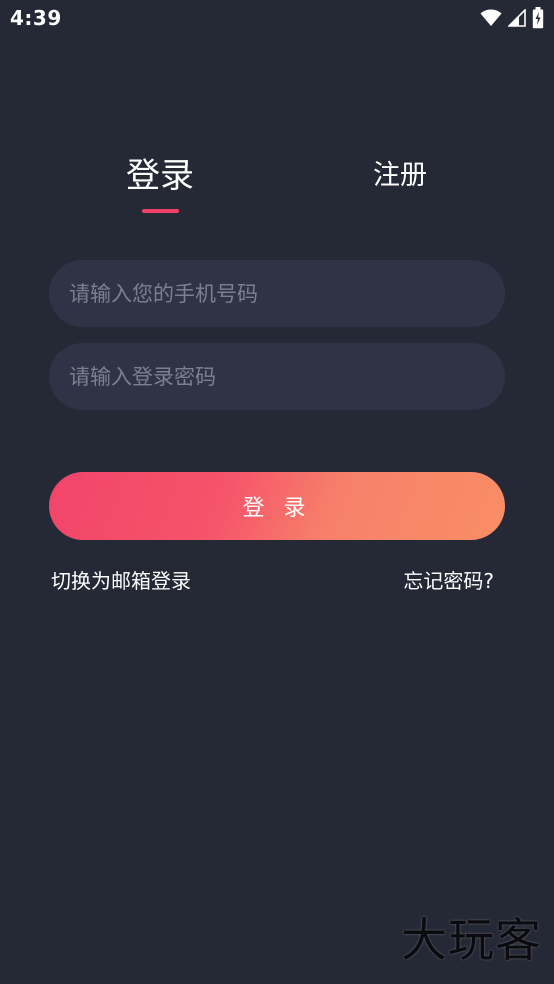 The width and height of the screenshot is (554, 984). I want to click on phone-input, so click(277, 293).